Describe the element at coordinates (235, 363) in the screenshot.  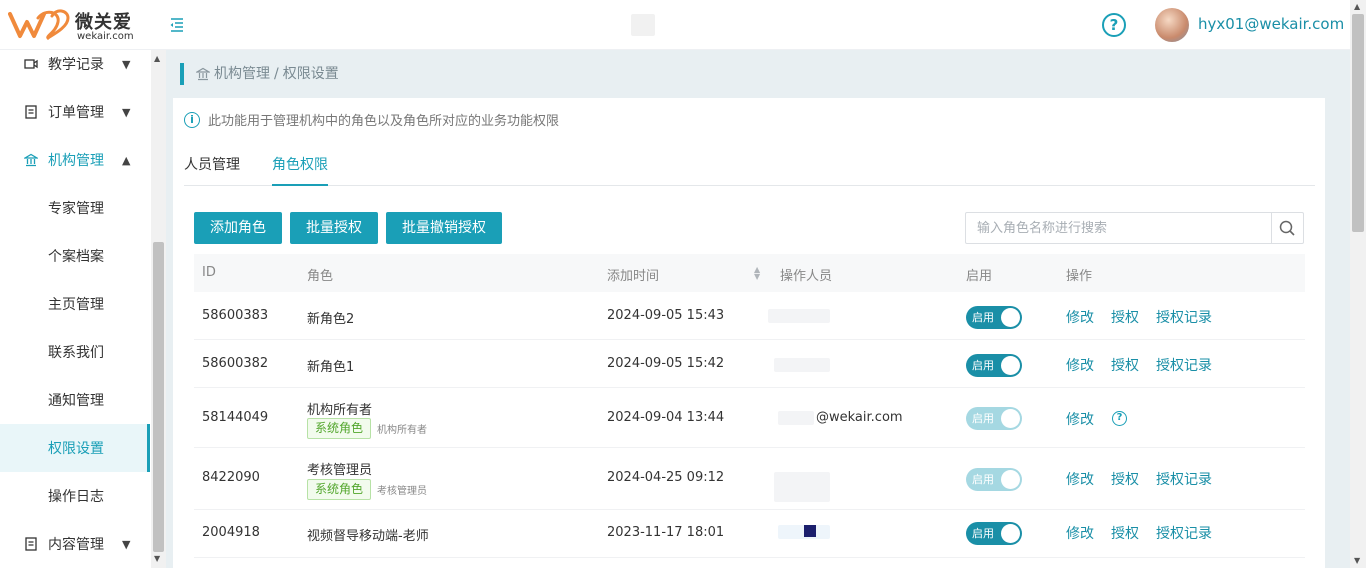
I see `row-id: 58600382` at that location.